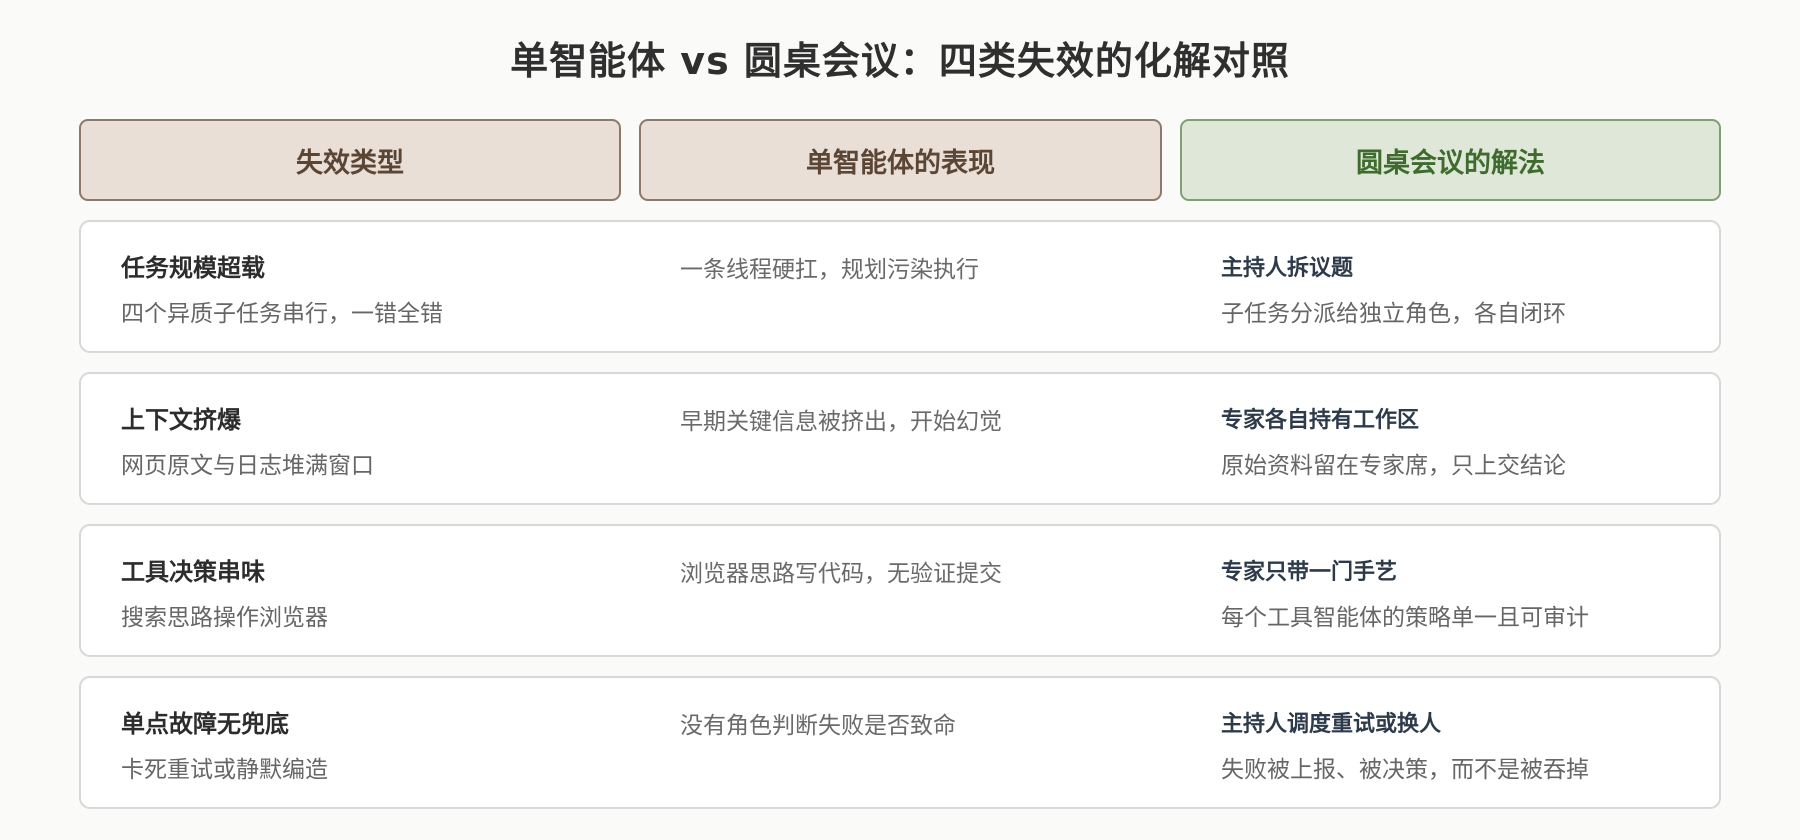  I want to click on solution-desc: 原始资料留在专家席，只上交结论, so click(1393, 466).